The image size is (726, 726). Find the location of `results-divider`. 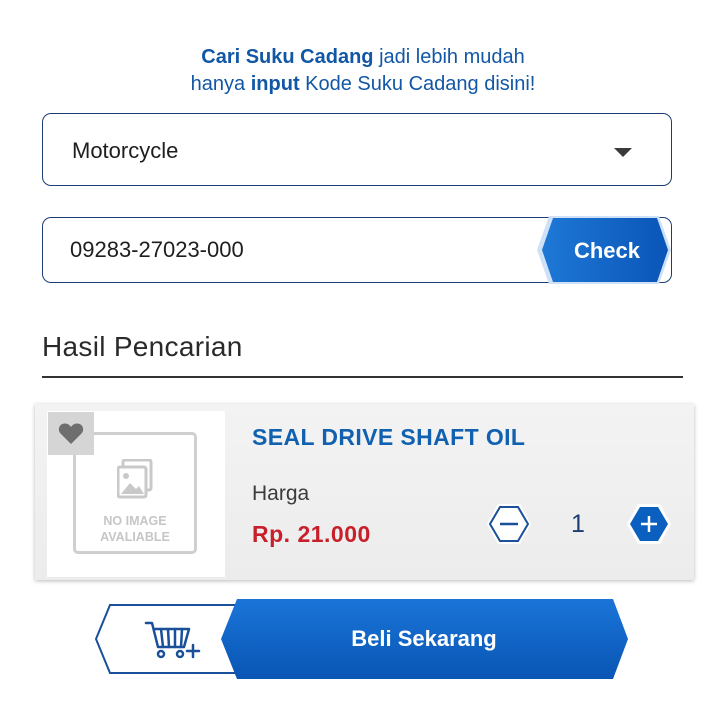

results-divider is located at coordinates (362, 377).